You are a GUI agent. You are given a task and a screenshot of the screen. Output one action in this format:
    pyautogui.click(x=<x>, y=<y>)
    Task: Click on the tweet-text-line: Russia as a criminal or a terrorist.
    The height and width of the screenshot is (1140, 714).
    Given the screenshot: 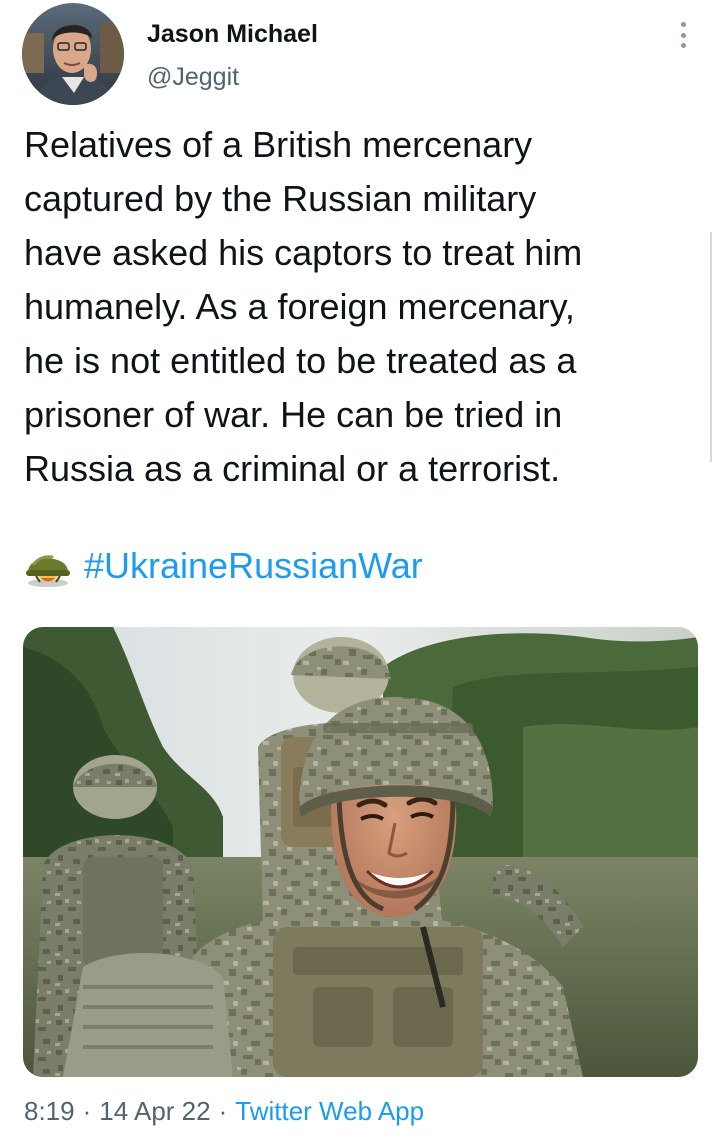 What is the action you would take?
    pyautogui.click(x=292, y=468)
    